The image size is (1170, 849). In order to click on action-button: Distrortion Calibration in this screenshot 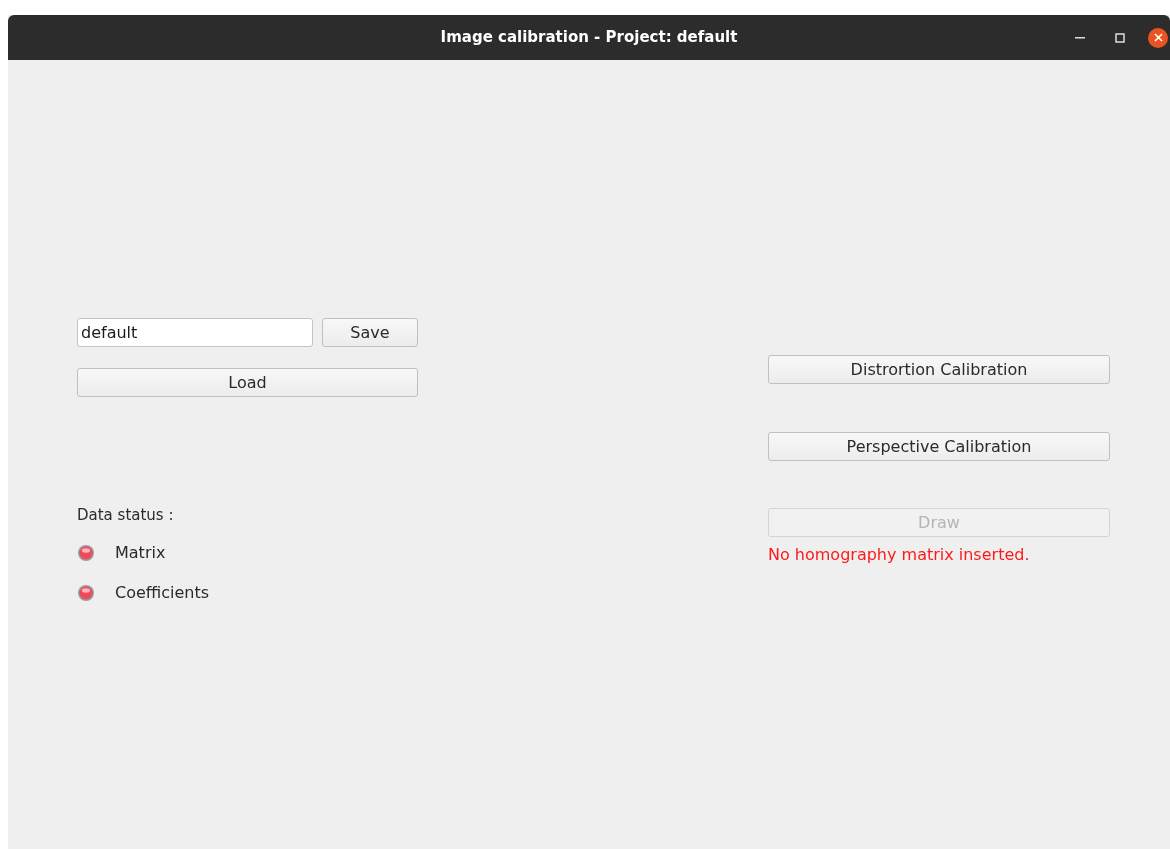, I will do `click(939, 369)`.